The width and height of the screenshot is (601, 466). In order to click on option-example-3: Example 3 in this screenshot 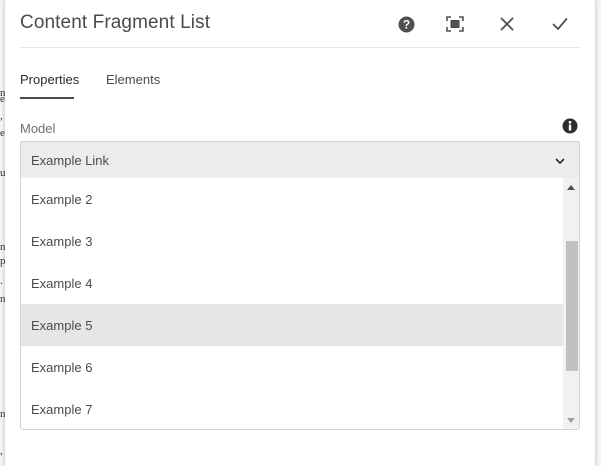, I will do `click(292, 241)`.